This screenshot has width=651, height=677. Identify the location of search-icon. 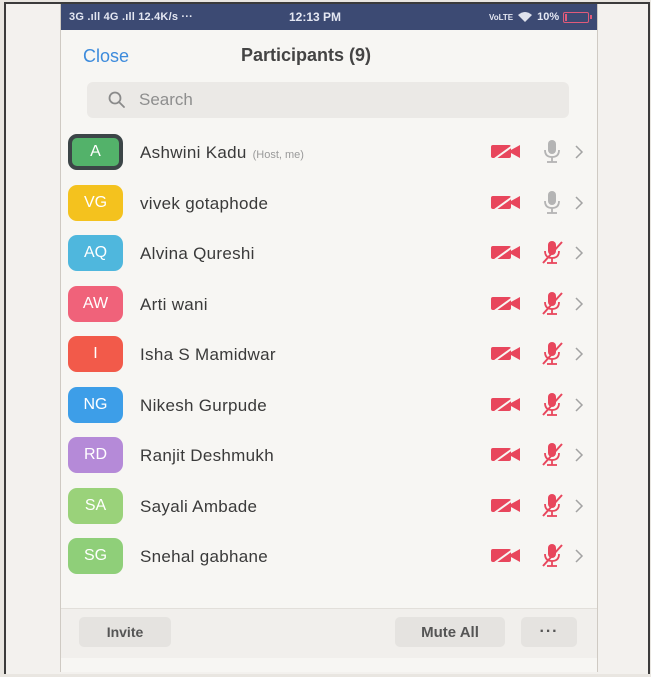
(116, 99).